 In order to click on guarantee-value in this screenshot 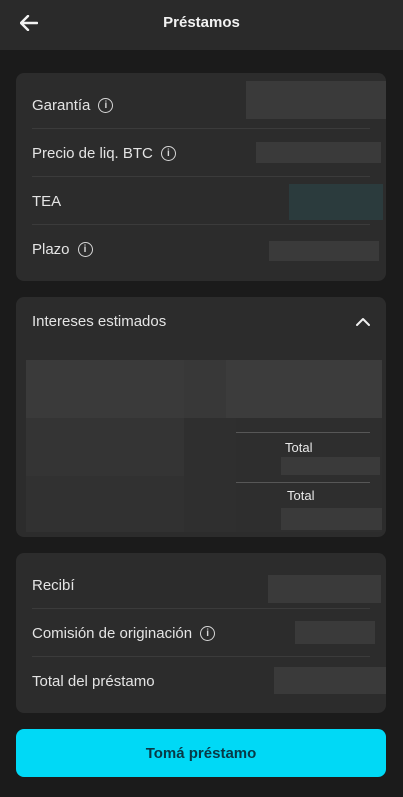, I will do `click(316, 100)`.